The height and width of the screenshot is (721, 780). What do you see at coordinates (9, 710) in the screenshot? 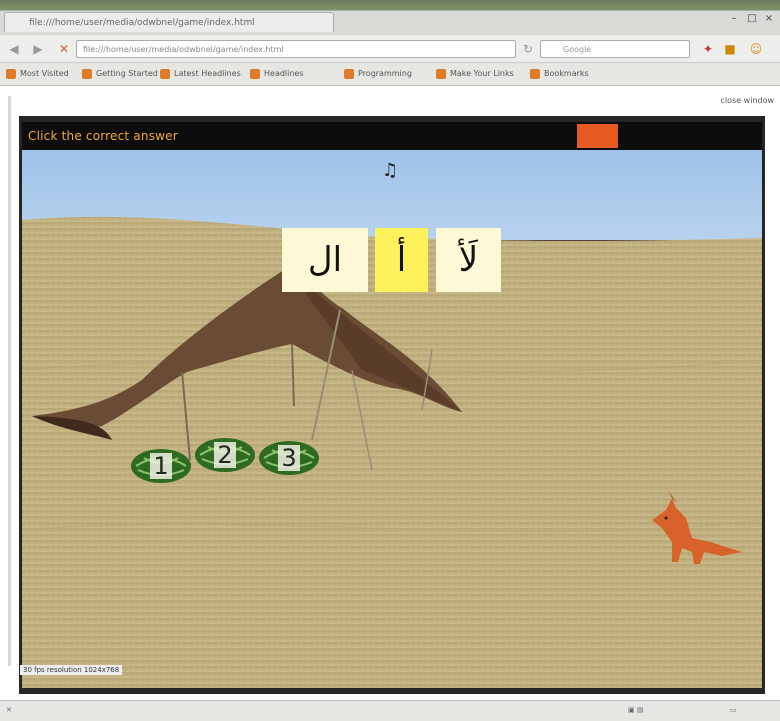
I see `status-icon: ✕` at bounding box center [9, 710].